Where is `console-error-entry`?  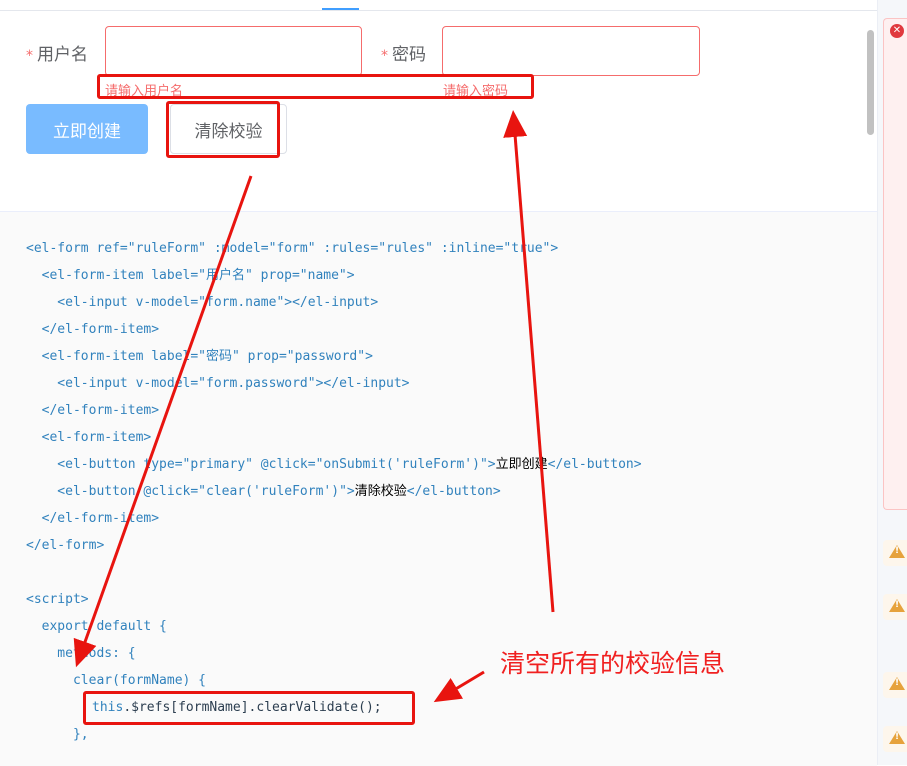 console-error-entry is located at coordinates (895, 264).